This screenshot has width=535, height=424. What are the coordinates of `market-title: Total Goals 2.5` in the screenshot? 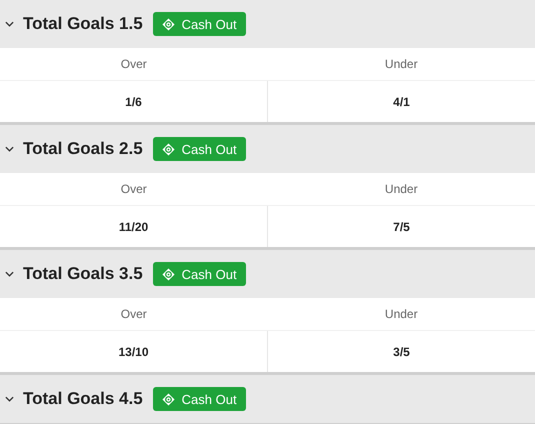 It's located at (83, 149).